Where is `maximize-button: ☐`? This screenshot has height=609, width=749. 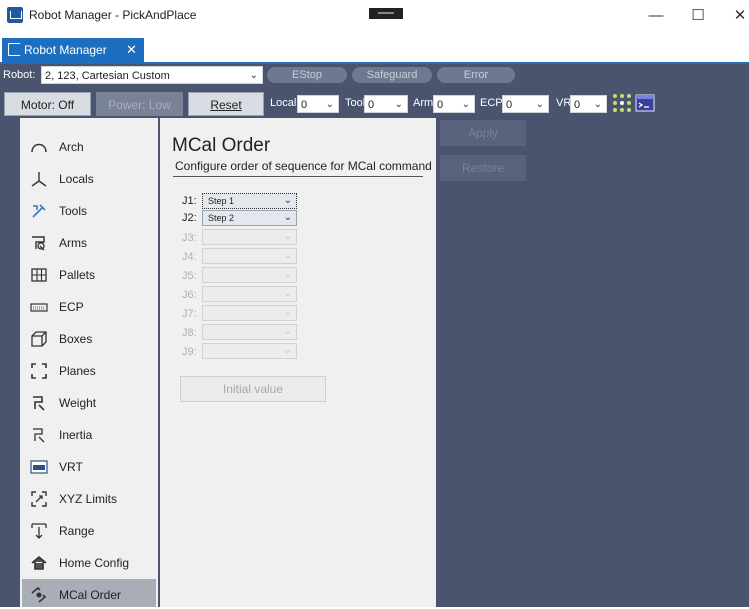 maximize-button: ☐ is located at coordinates (698, 16).